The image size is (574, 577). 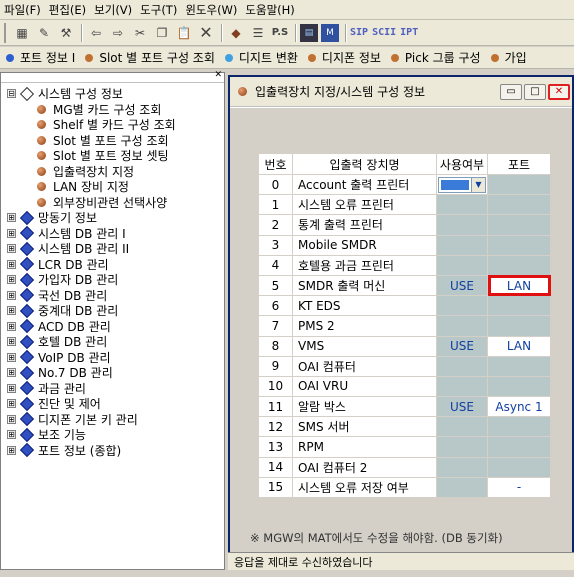 What do you see at coordinates (404, 326) in the screenshot?
I see `table-row: 7 PMS 2` at bounding box center [404, 326].